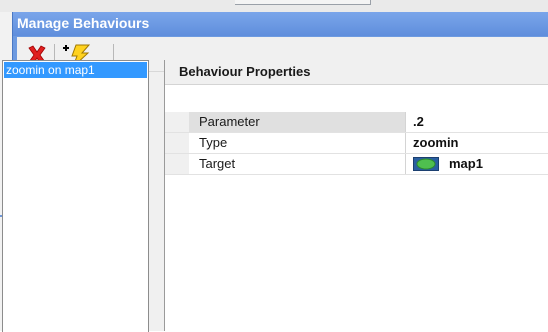 This screenshot has width=548, height=332. I want to click on property-row-type: Type zoomin, so click(356, 143).